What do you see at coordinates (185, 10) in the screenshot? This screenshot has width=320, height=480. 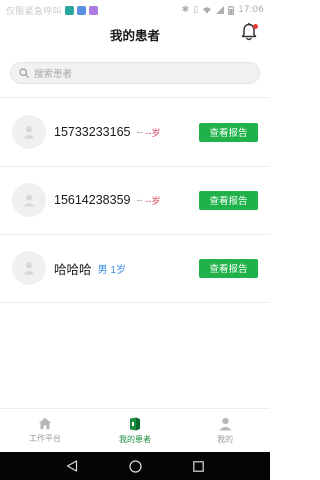 I see `bluetooth-icon: ✱` at bounding box center [185, 10].